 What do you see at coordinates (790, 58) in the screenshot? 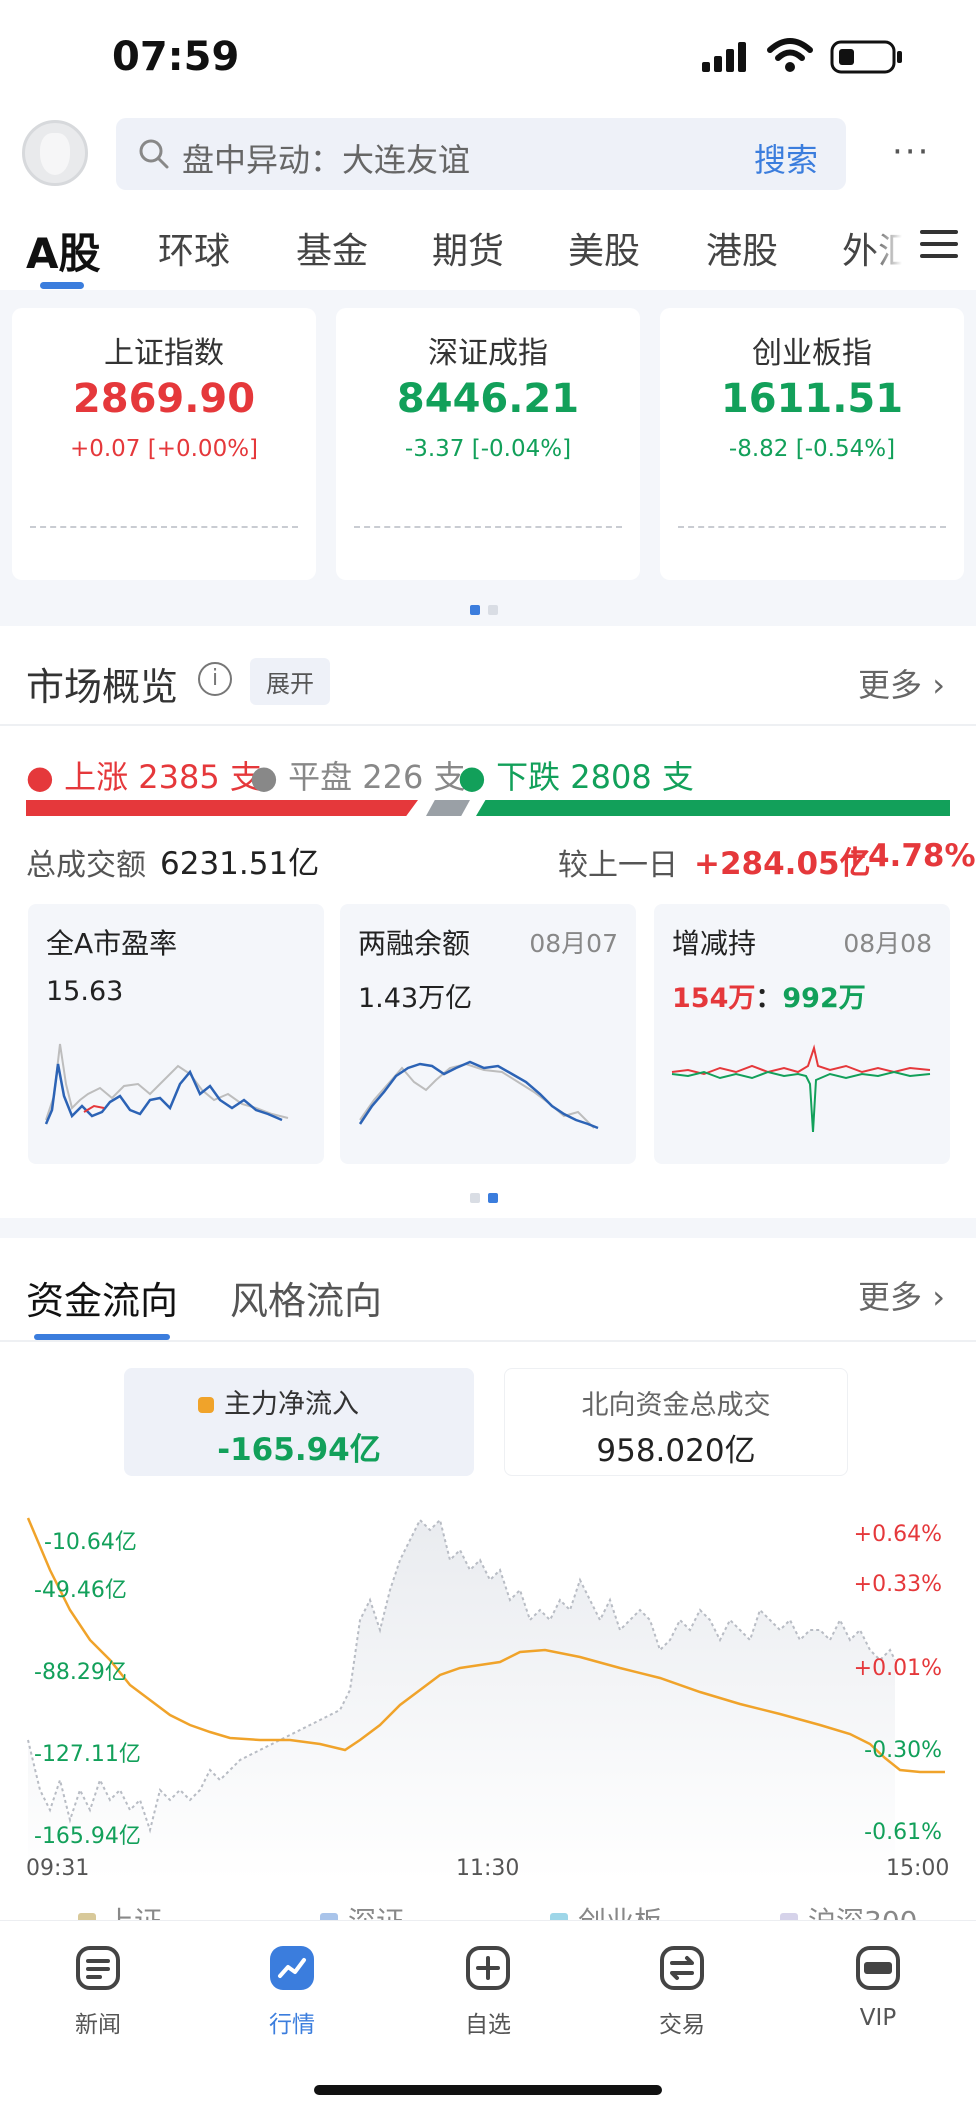
I see `wifi-icon` at bounding box center [790, 58].